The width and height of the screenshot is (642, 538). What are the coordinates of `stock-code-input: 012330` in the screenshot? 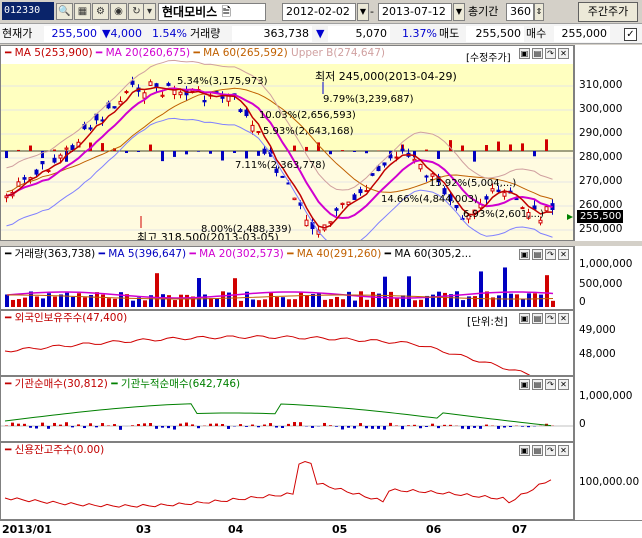 It's located at (28, 11).